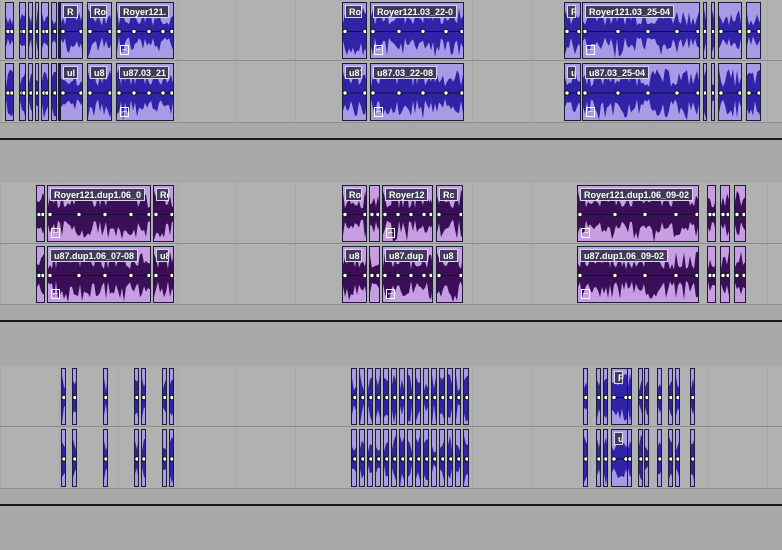 Image resolution: width=782 pixels, height=550 pixels. What do you see at coordinates (71, 30) in the screenshot?
I see `audio-region: R` at bounding box center [71, 30].